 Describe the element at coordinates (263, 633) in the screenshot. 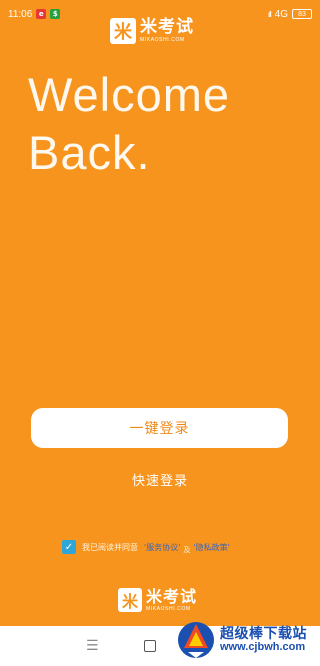

I see `watermark-title: 超级棒下载站` at that location.